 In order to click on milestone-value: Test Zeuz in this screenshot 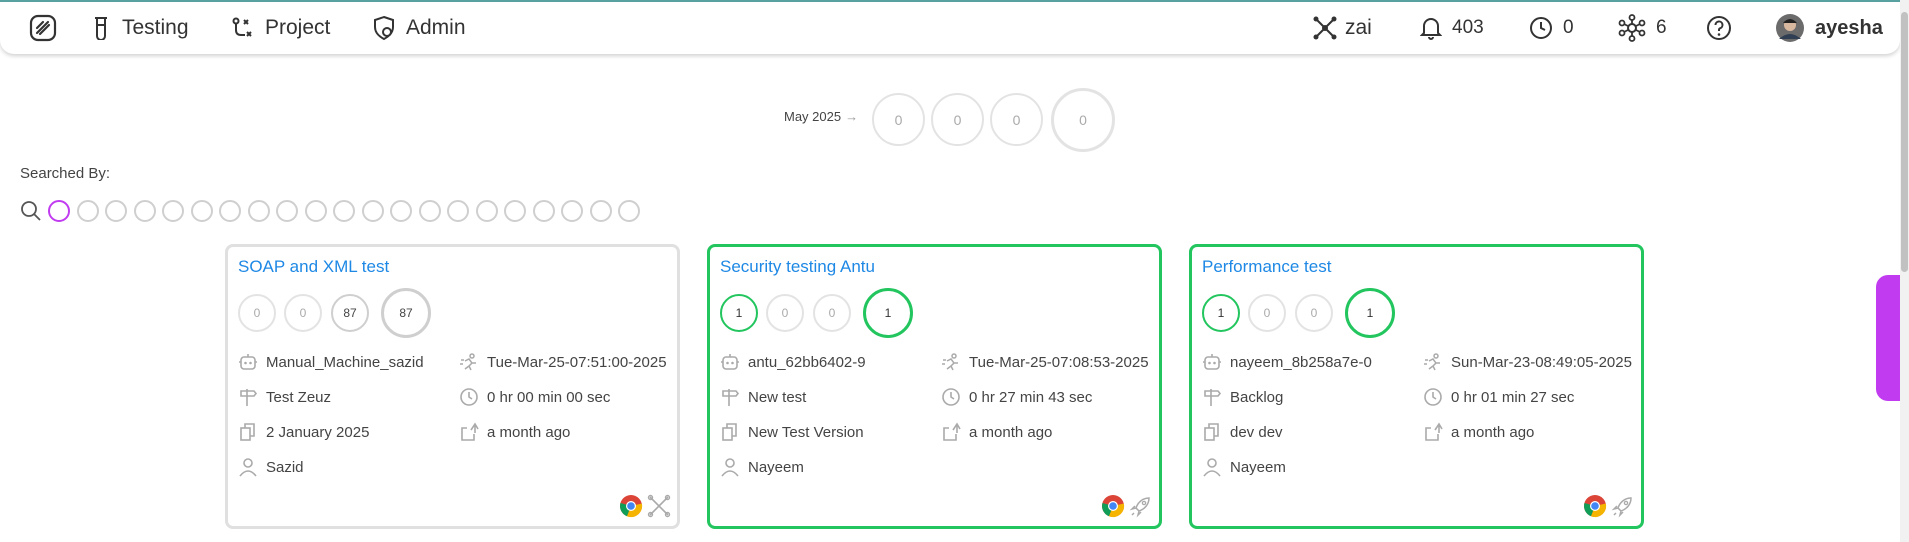, I will do `click(299, 397)`.